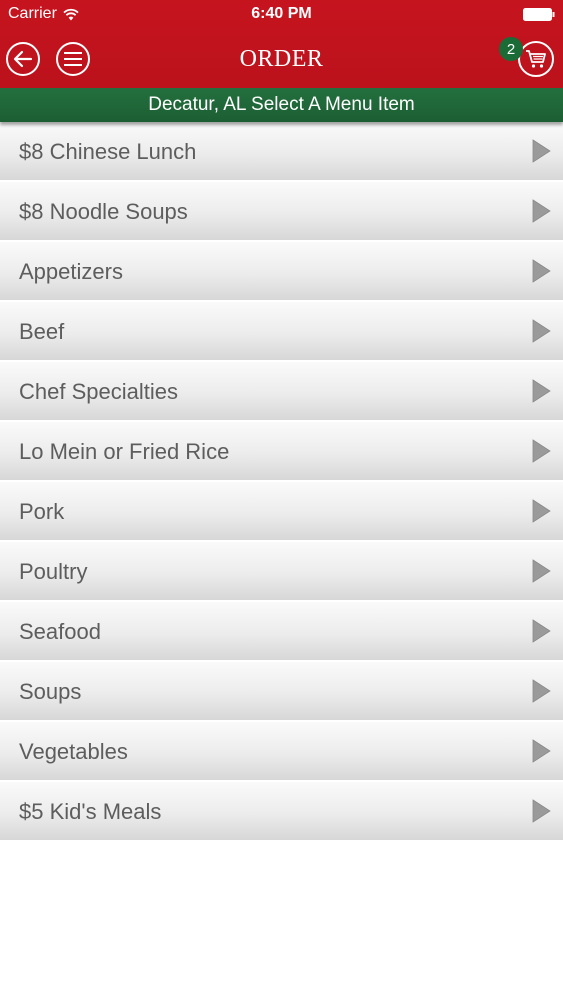  I want to click on menu-item-label: $8 Noodle Soups, so click(103, 211).